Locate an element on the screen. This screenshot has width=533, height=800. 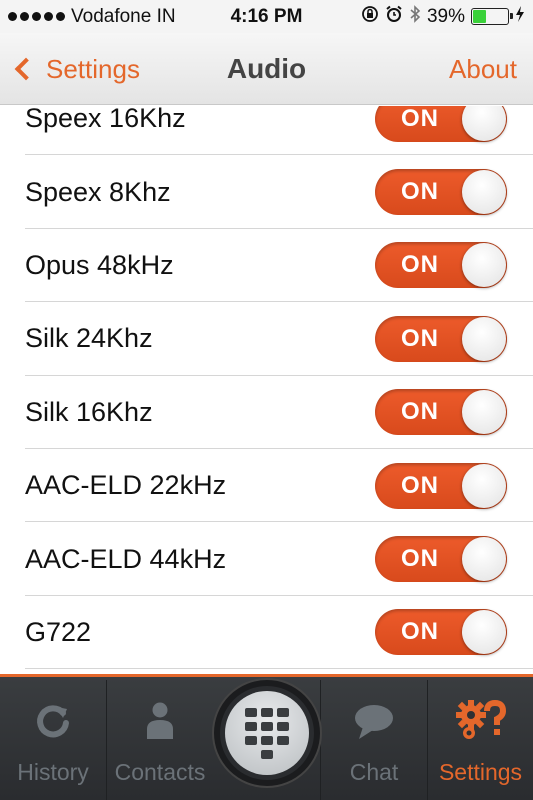
status-right: 39% is located at coordinates (443, 16).